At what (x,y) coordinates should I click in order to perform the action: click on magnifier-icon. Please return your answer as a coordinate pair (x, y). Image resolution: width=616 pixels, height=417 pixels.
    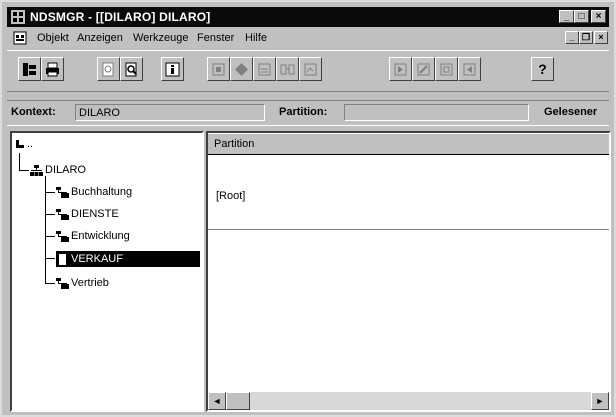
    Looking at the image, I should click on (131, 69).